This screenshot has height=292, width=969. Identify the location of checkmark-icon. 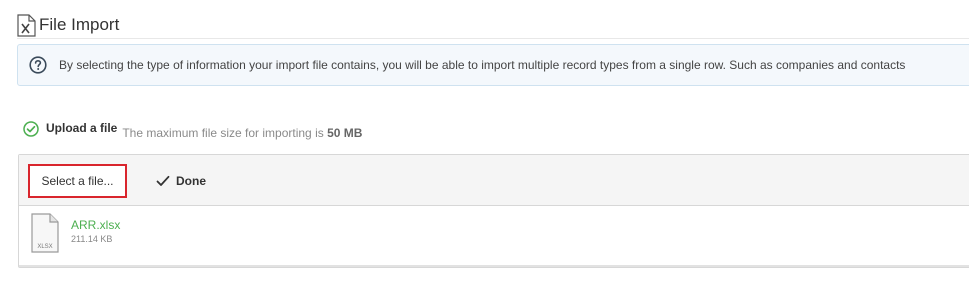
(163, 180).